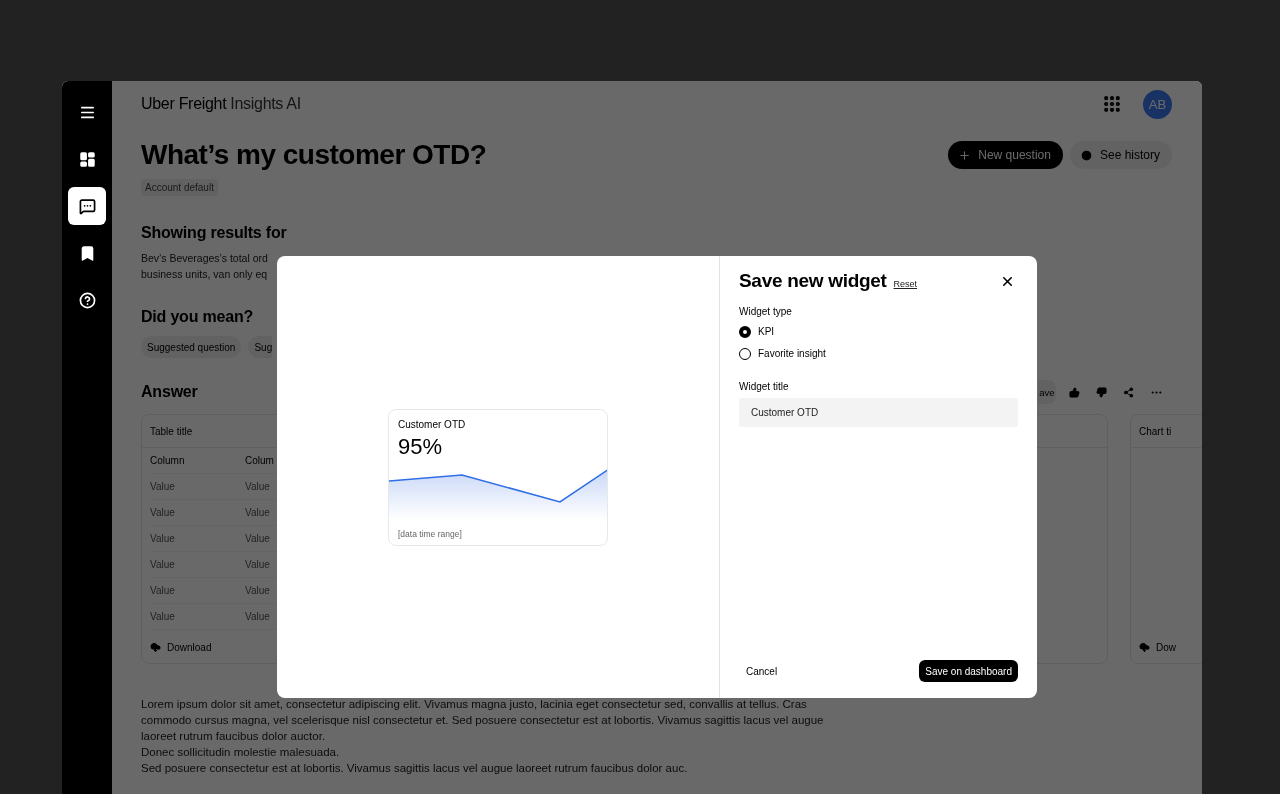  Describe the element at coordinates (968, 671) in the screenshot. I see `save-on-dashboard-button: Save on dashboard` at that location.